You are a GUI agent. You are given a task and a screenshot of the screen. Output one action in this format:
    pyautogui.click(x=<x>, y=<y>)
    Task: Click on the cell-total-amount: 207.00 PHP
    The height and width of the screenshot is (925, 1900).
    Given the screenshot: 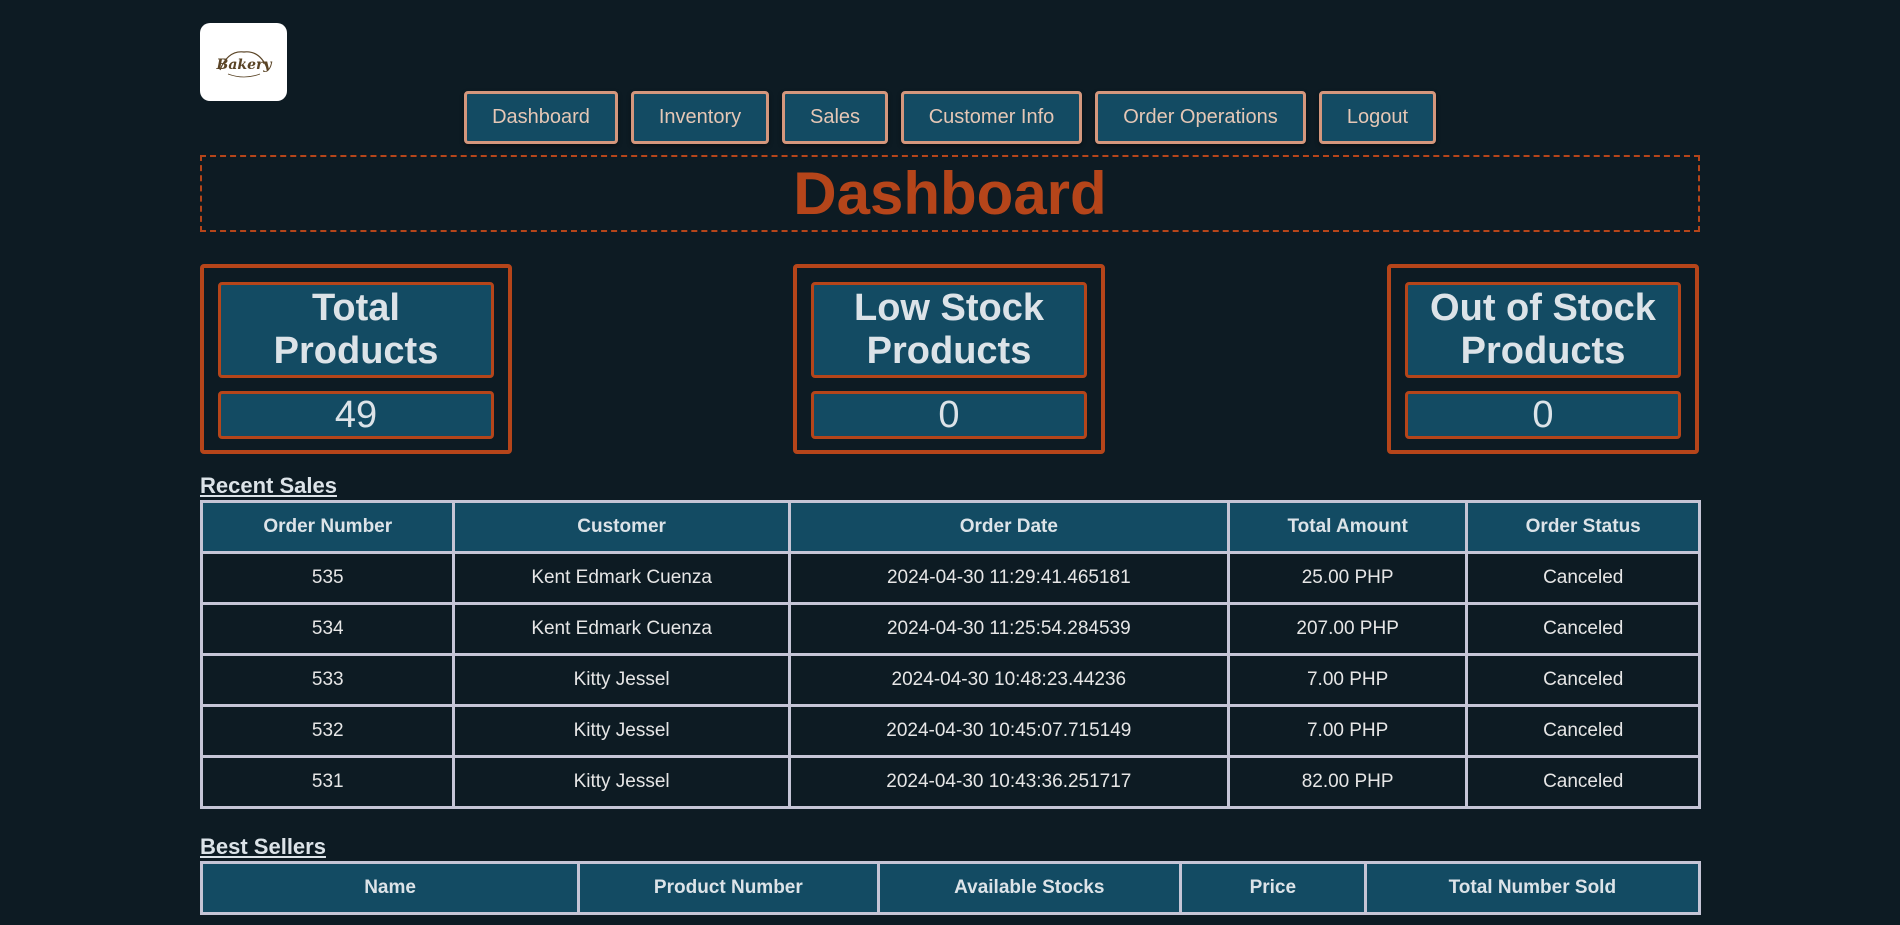 What is the action you would take?
    pyautogui.click(x=1347, y=629)
    